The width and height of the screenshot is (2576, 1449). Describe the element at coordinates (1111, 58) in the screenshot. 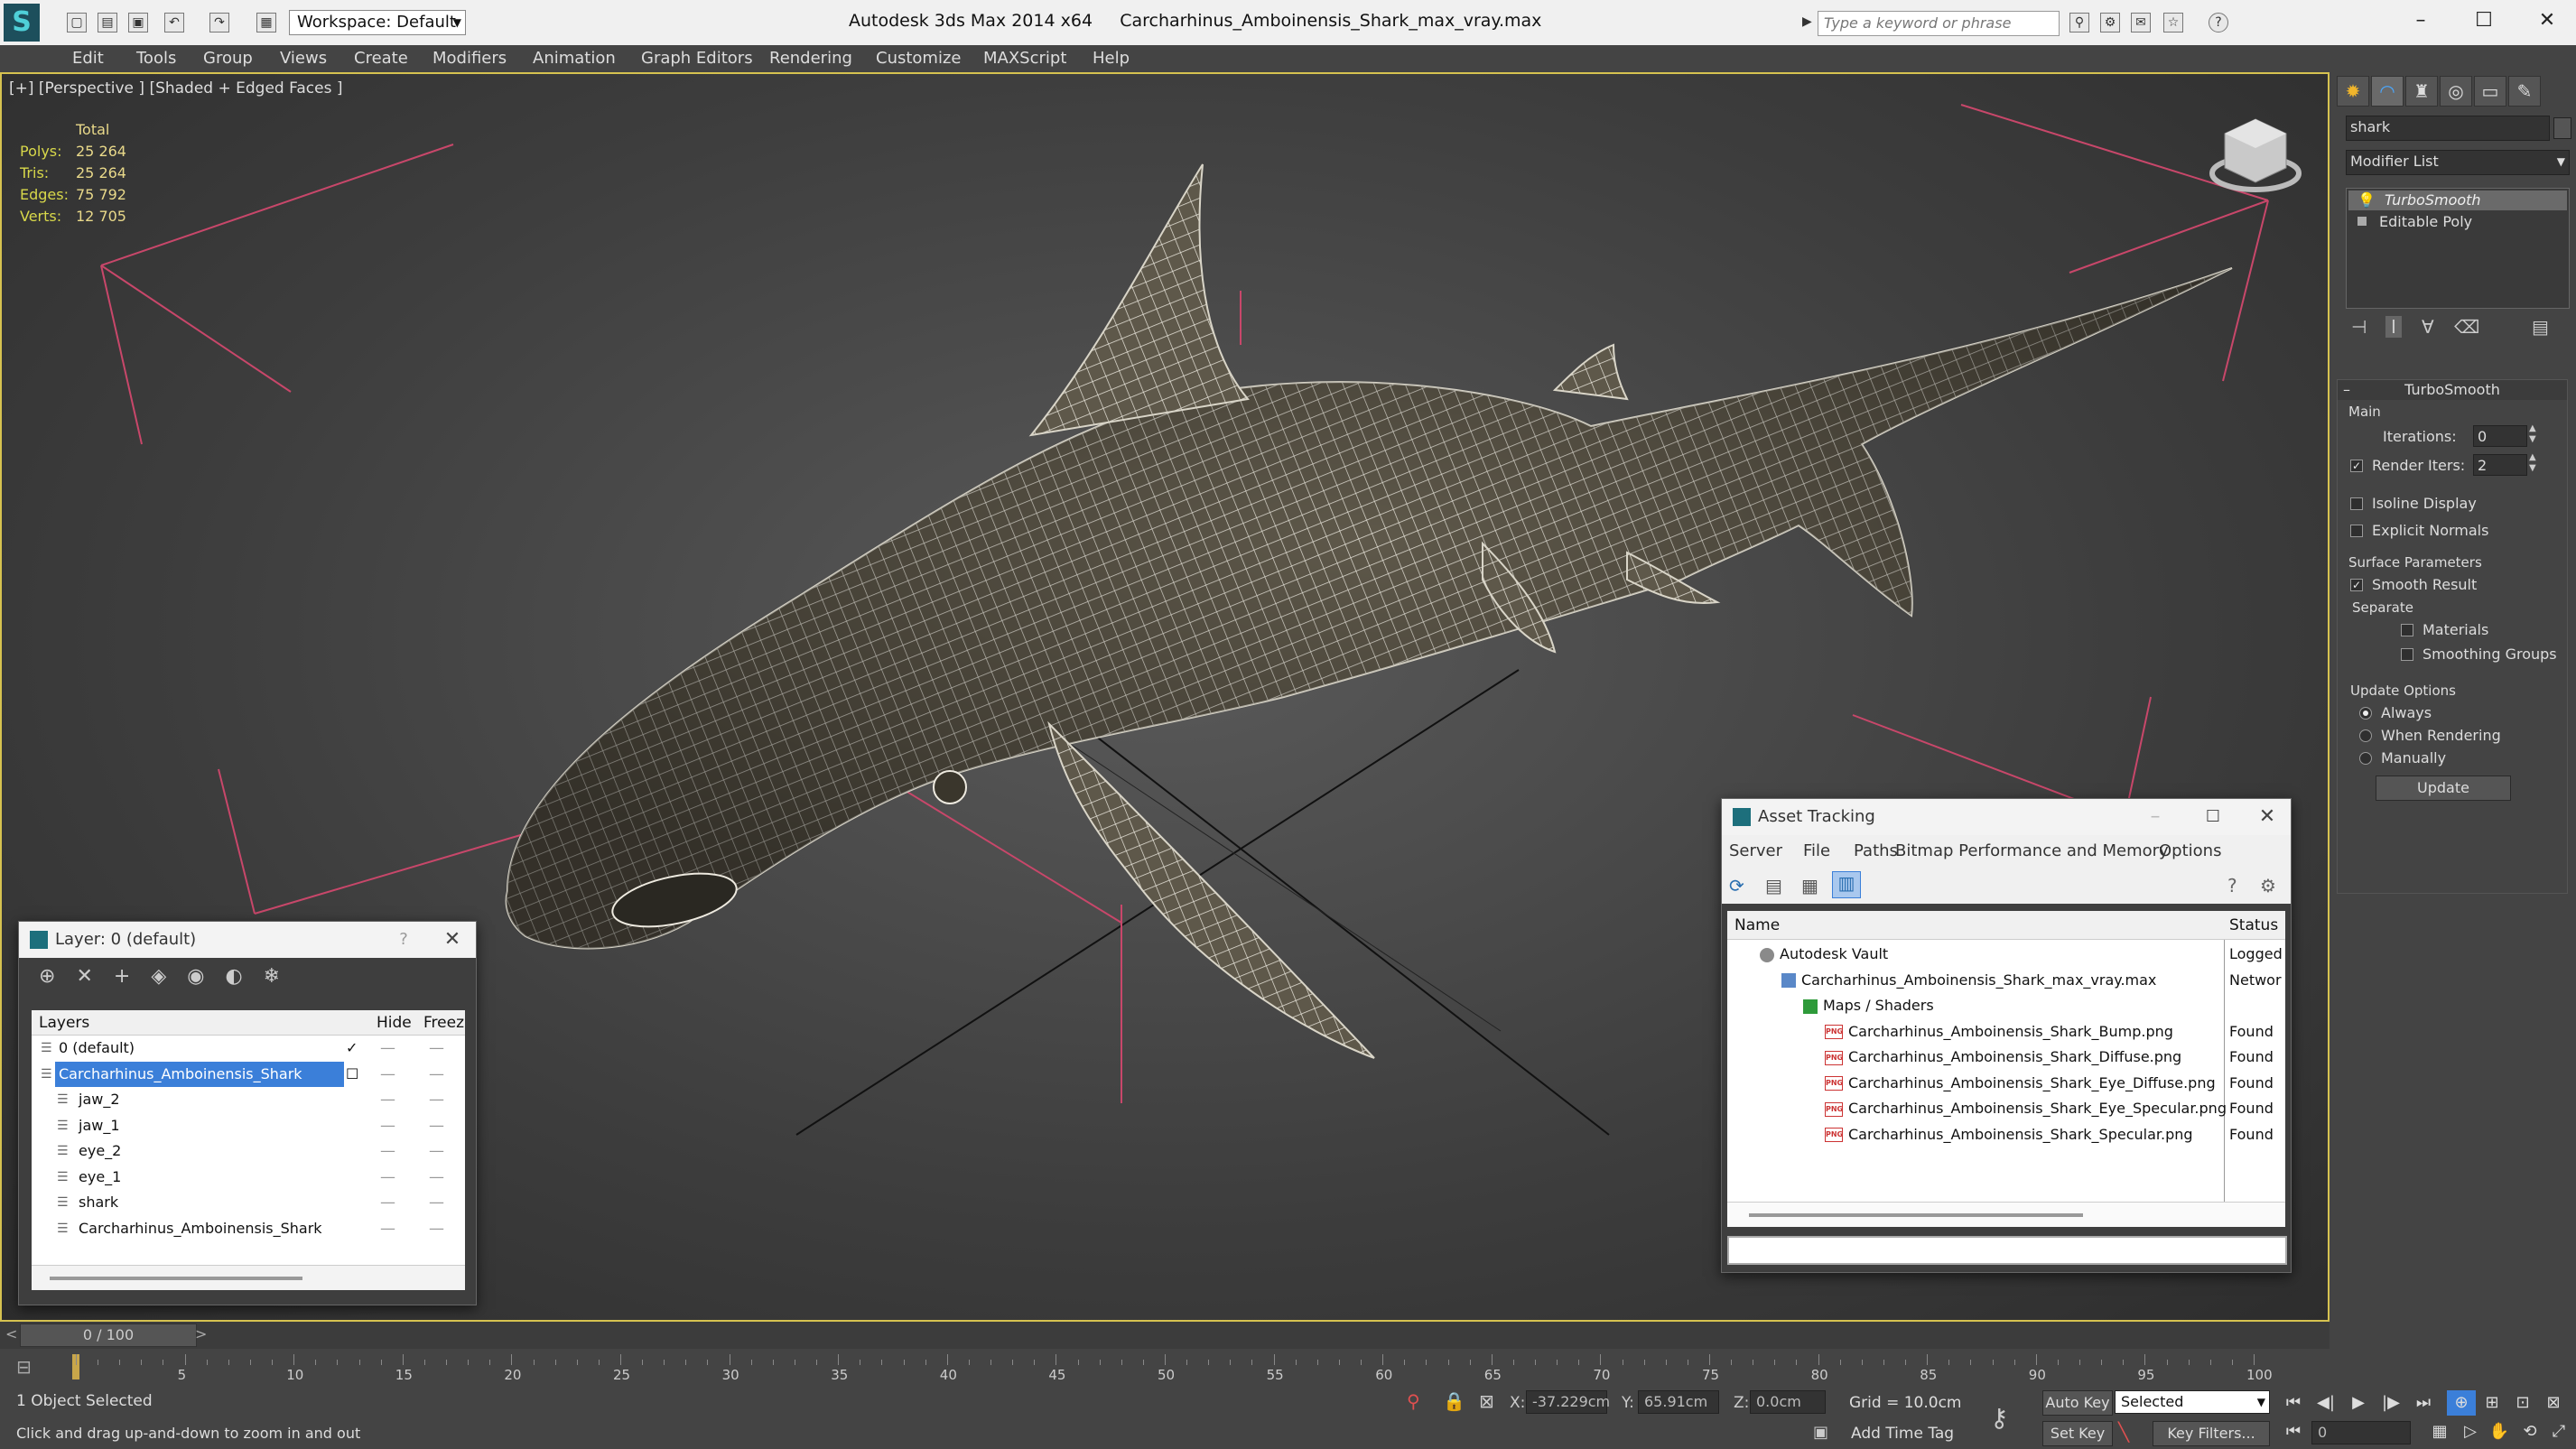

I see `menu-help: Help` at that location.